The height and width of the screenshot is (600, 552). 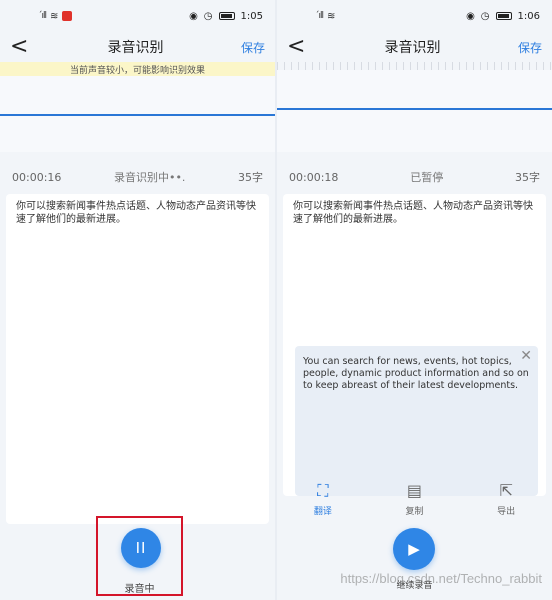 What do you see at coordinates (526, 356) in the screenshot?
I see `close-icon: ✕` at bounding box center [526, 356].